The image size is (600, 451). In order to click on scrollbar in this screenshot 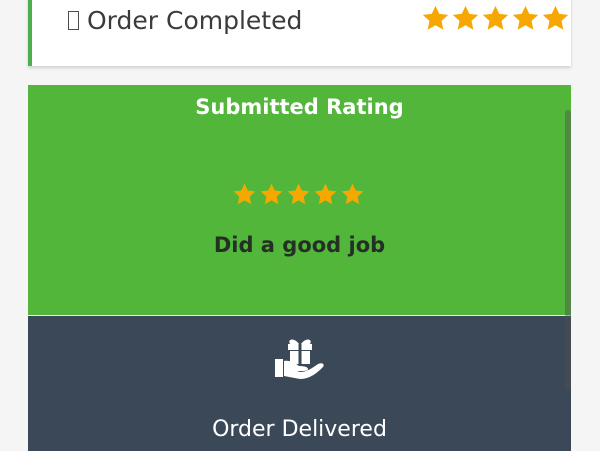, I will do `click(568, 250)`.